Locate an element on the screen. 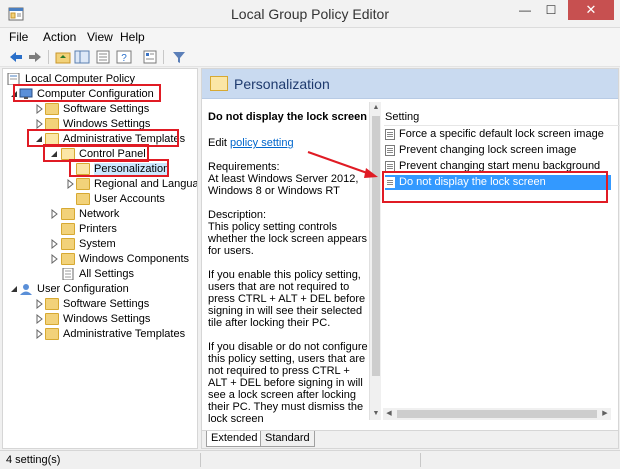  tree-node-windows-components: Windows Components is located at coordinates (100, 259).